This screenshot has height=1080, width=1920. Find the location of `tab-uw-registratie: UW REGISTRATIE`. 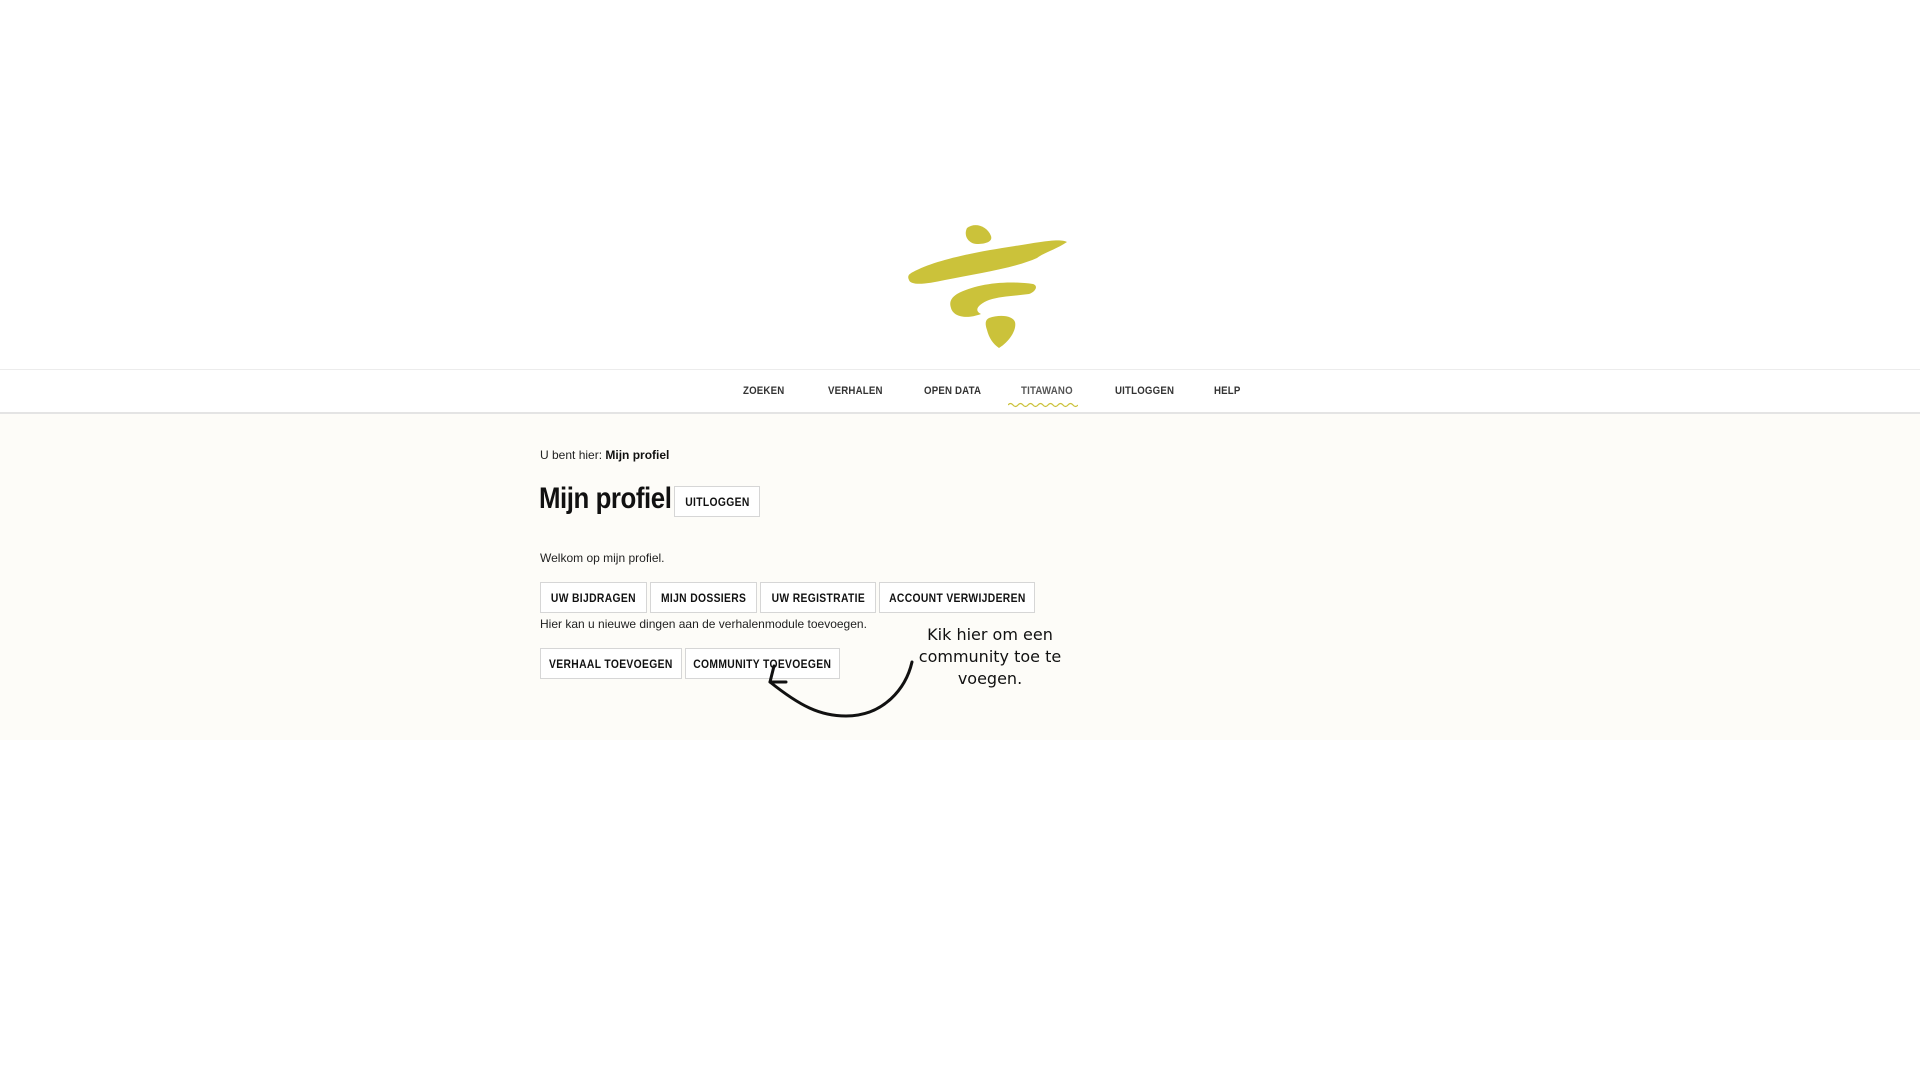

tab-uw-registratie: UW REGISTRATIE is located at coordinates (818, 597).